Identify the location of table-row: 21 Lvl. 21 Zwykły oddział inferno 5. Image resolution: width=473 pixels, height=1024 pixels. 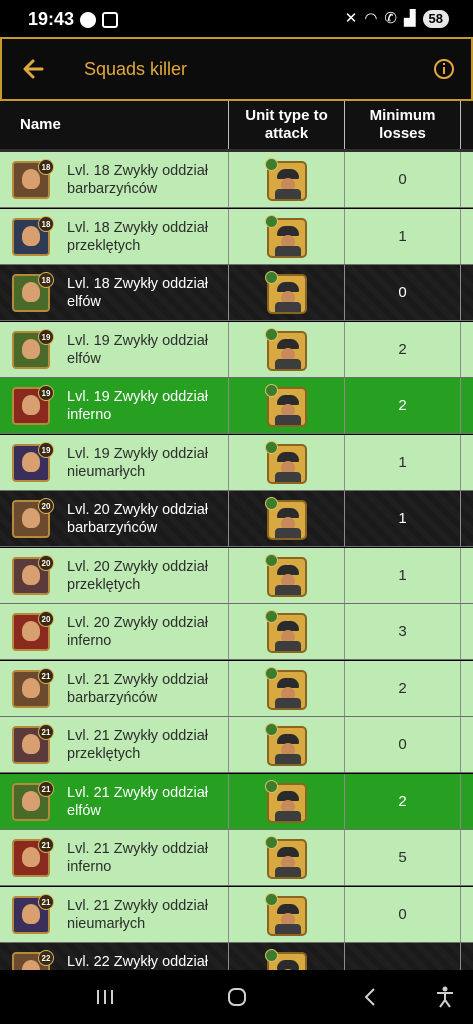
(236, 858).